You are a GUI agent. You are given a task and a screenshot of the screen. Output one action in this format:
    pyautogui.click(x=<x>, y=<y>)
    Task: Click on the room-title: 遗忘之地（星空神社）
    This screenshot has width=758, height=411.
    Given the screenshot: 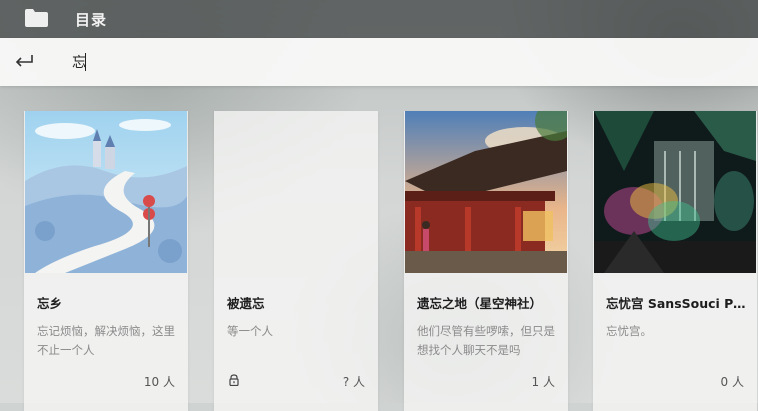 What is the action you would take?
    pyautogui.click(x=480, y=303)
    